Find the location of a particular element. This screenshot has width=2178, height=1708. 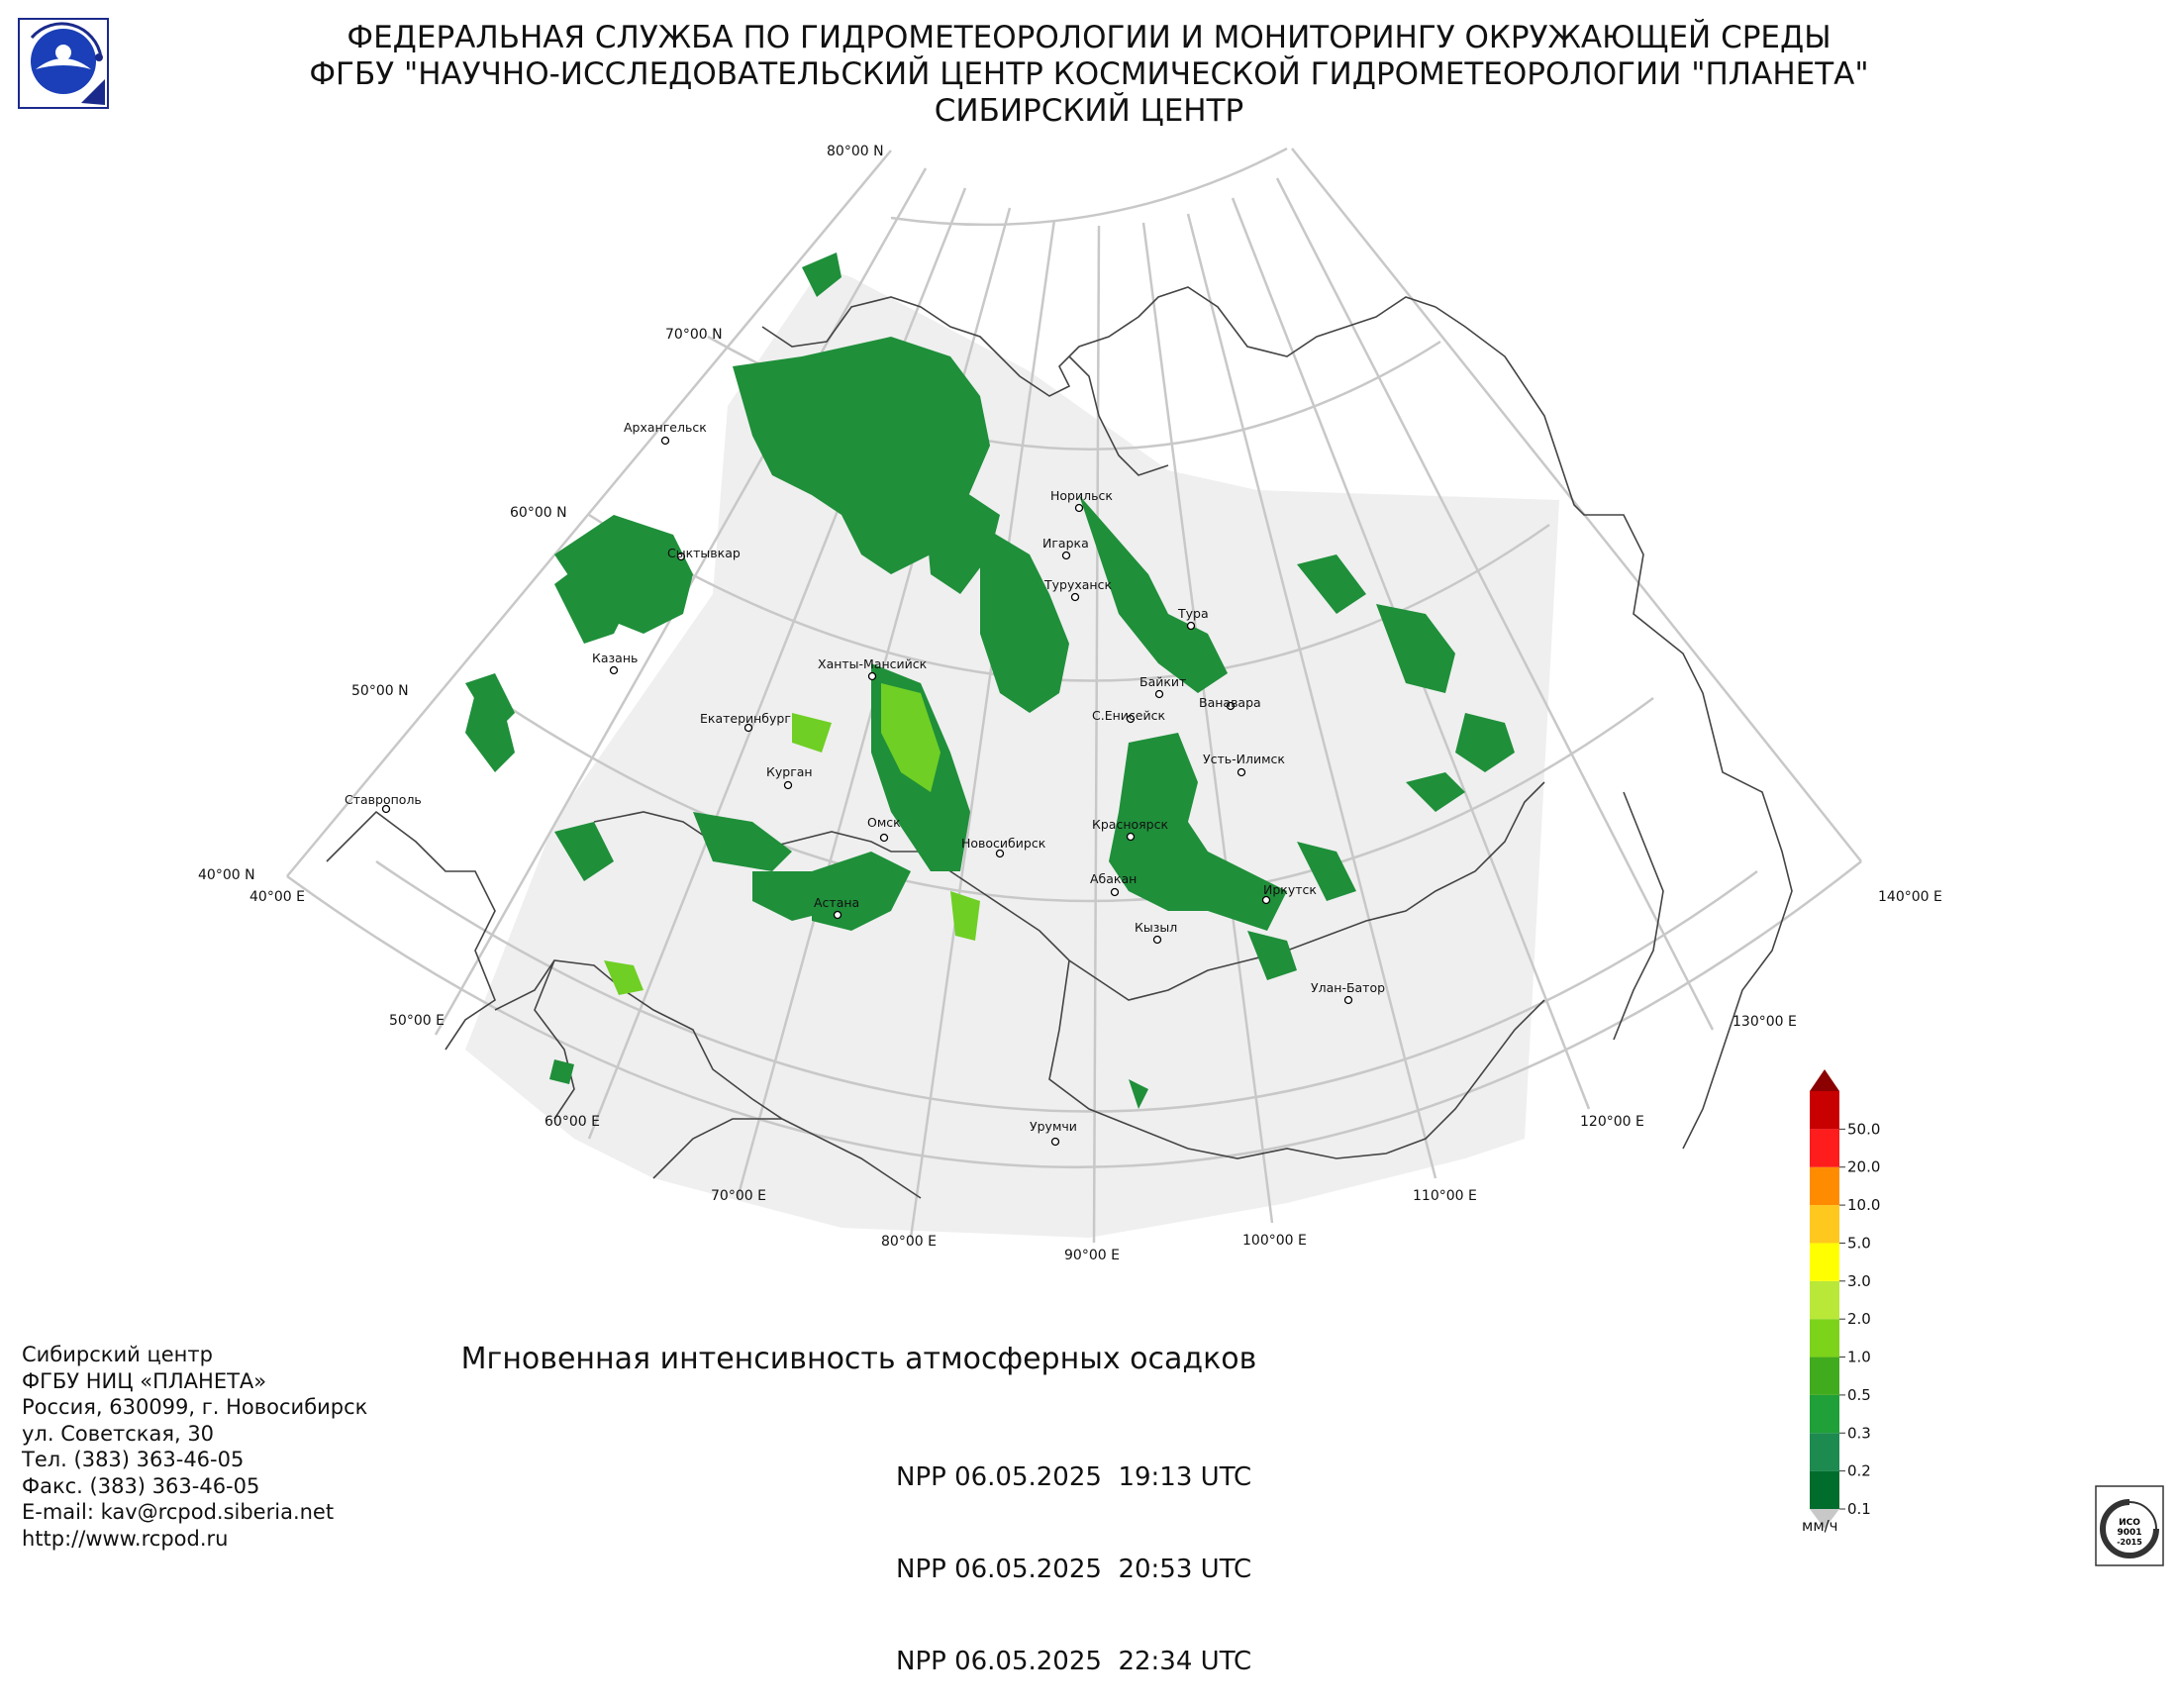

lon-label-90: 90°00 E is located at coordinates (1092, 1255).